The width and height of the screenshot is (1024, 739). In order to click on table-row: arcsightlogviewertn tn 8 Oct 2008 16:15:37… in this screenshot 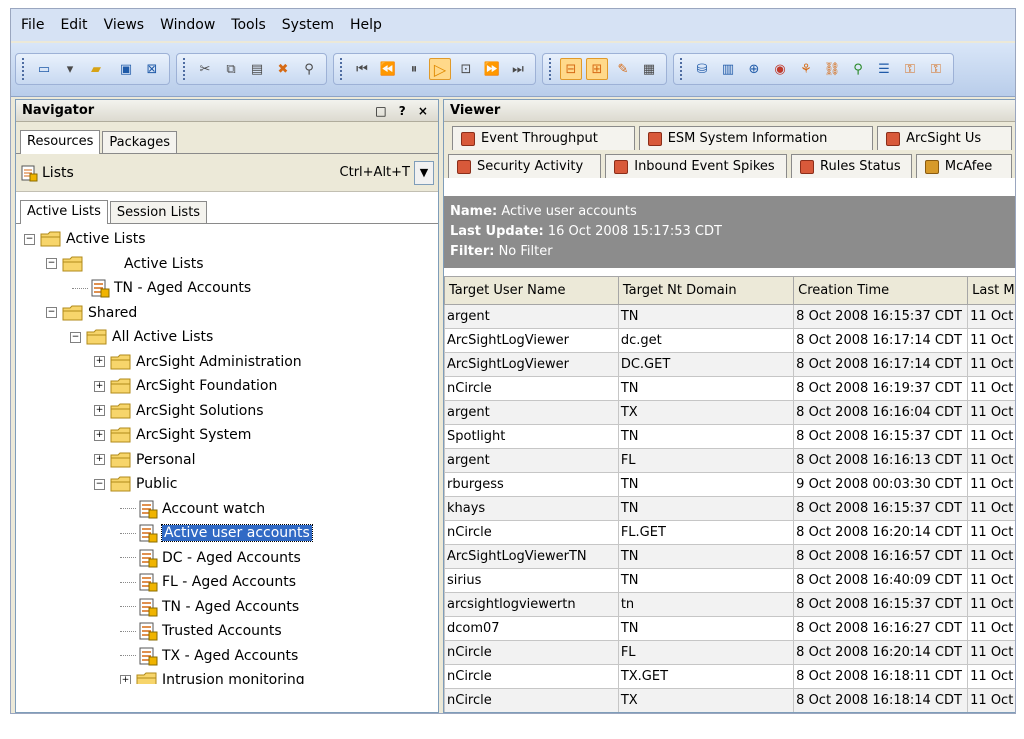, I will do `click(729, 604)`.